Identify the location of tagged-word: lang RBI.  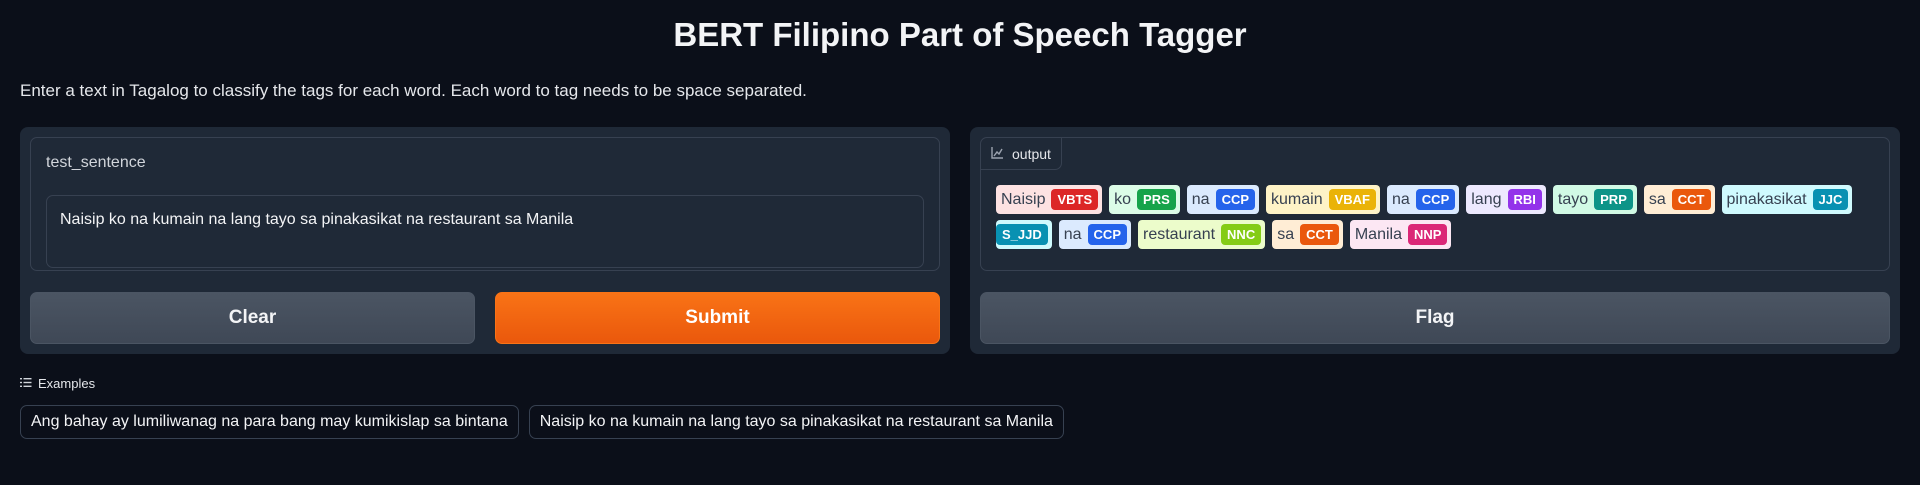
(1506, 199).